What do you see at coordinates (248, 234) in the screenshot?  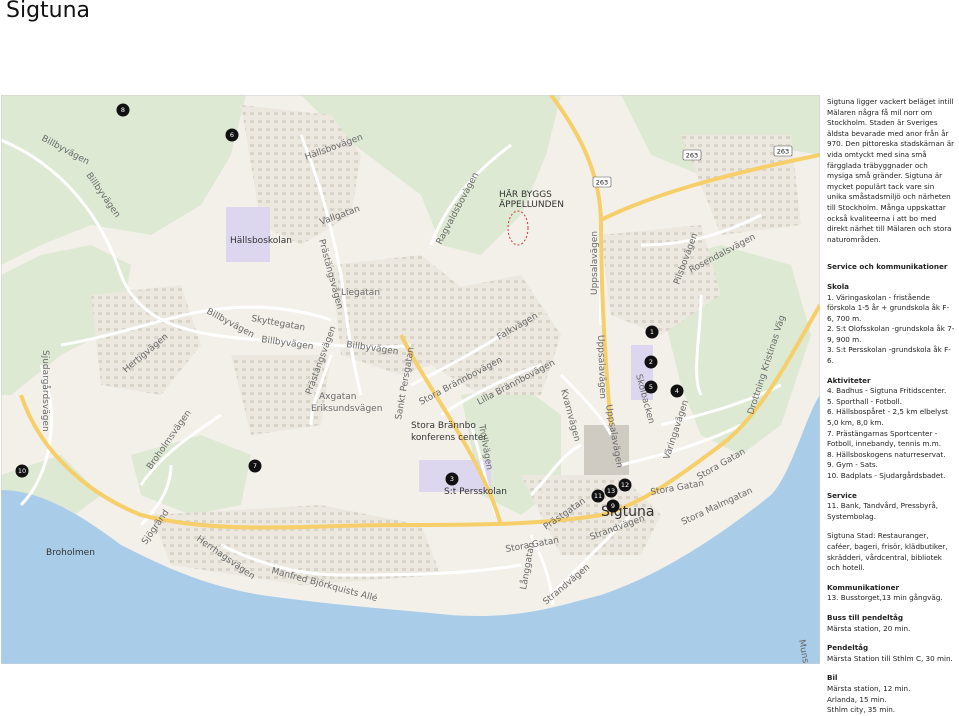 I see `school-area-hallsbo` at bounding box center [248, 234].